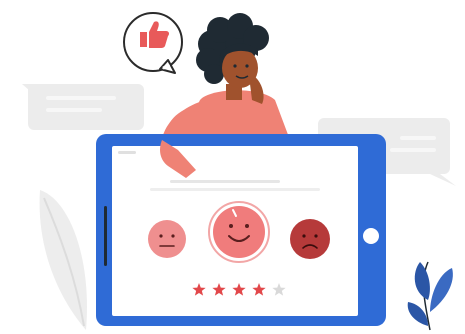  What do you see at coordinates (153, 43) in the screenshot?
I see `thumbs-up-speech-bubble` at bounding box center [153, 43].